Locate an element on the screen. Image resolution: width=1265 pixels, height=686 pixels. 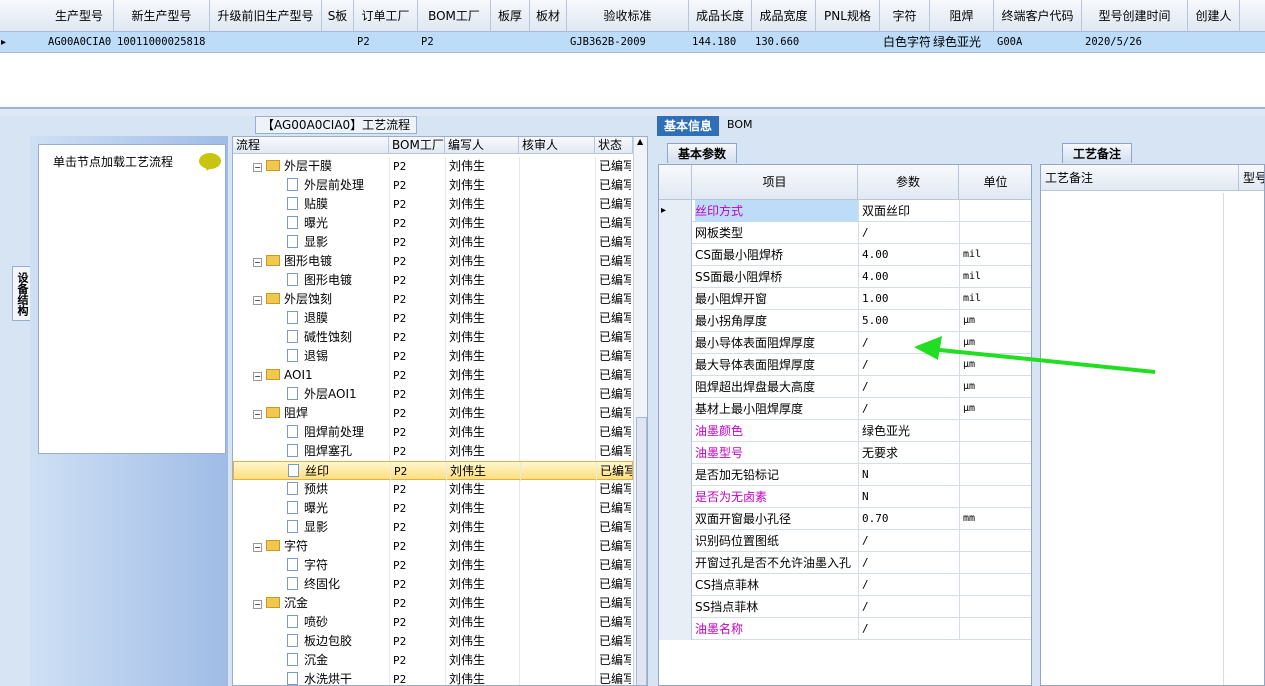
table-cell: 2020/5/26 is located at coordinates (1135, 42).